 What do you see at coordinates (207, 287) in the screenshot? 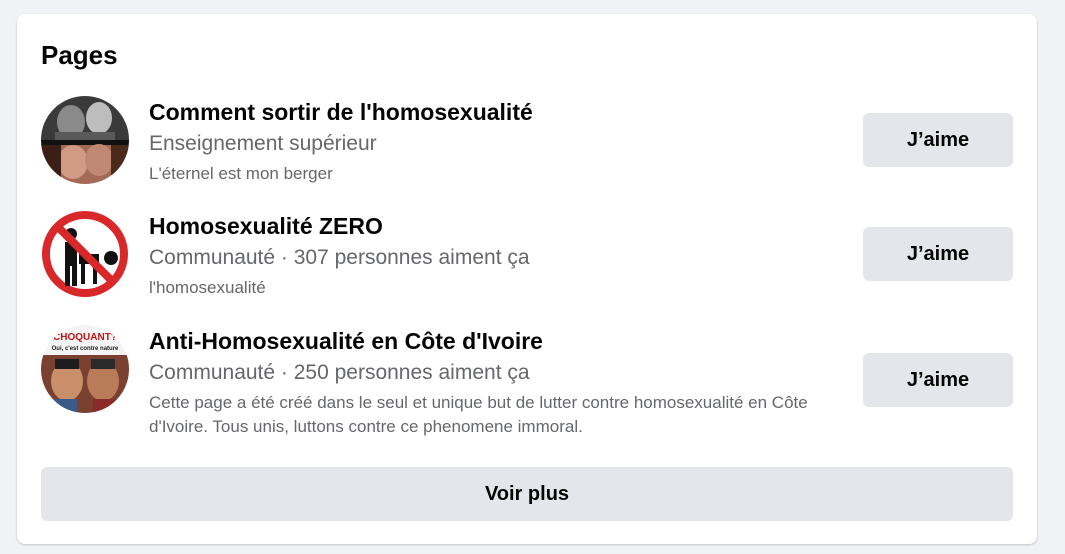
I see `page-description: l'homosexualité` at bounding box center [207, 287].